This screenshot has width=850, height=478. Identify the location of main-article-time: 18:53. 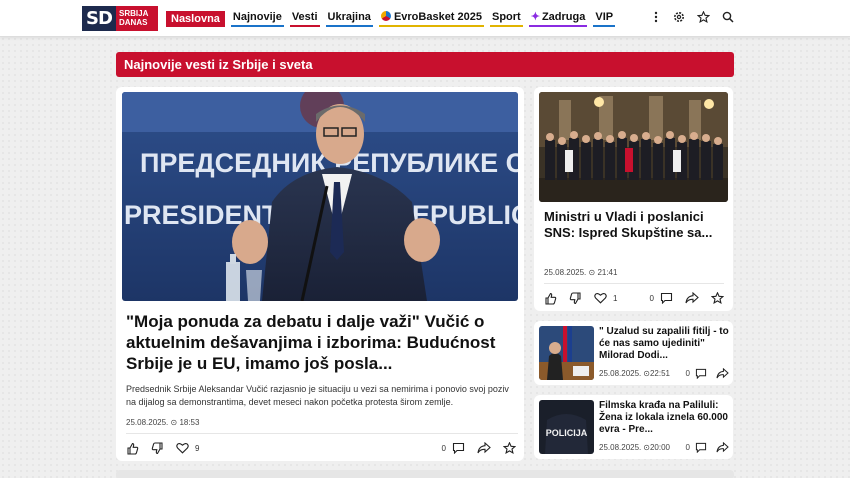
(189, 422).